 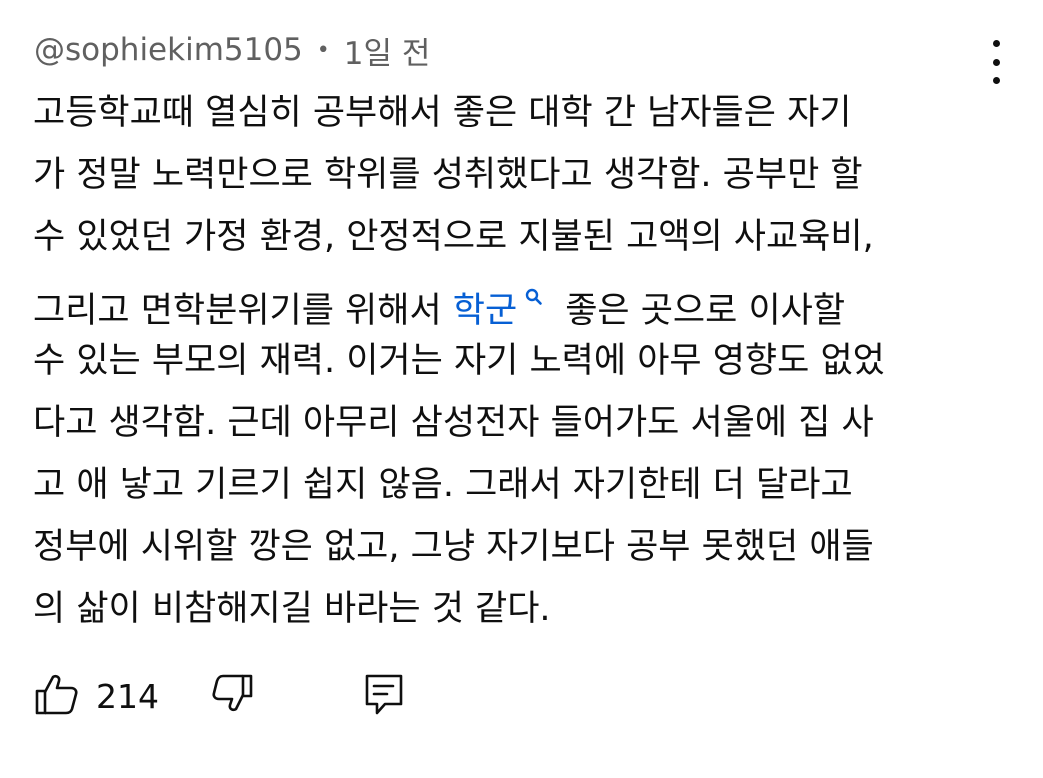 I want to click on comment-line: 수 있었던 가정 환경, 안정적으로 지불된 고액의 사교육비,, so click(x=453, y=237).